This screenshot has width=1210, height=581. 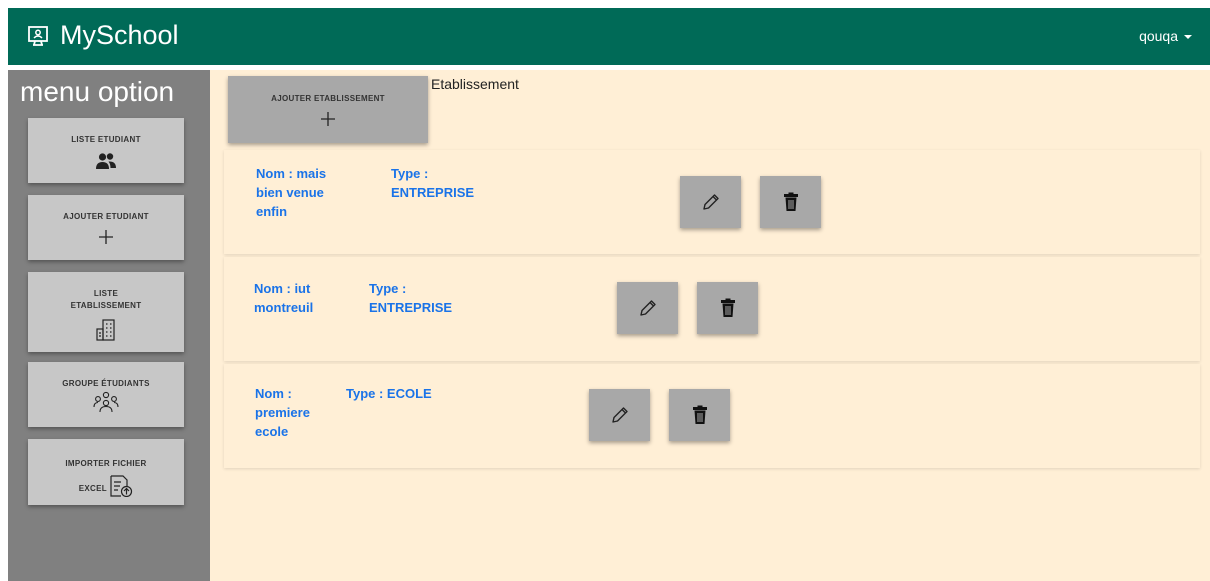 What do you see at coordinates (328, 109) in the screenshot?
I see `add-etablissement-button: AJOUTER ETABLISSEMENT` at bounding box center [328, 109].